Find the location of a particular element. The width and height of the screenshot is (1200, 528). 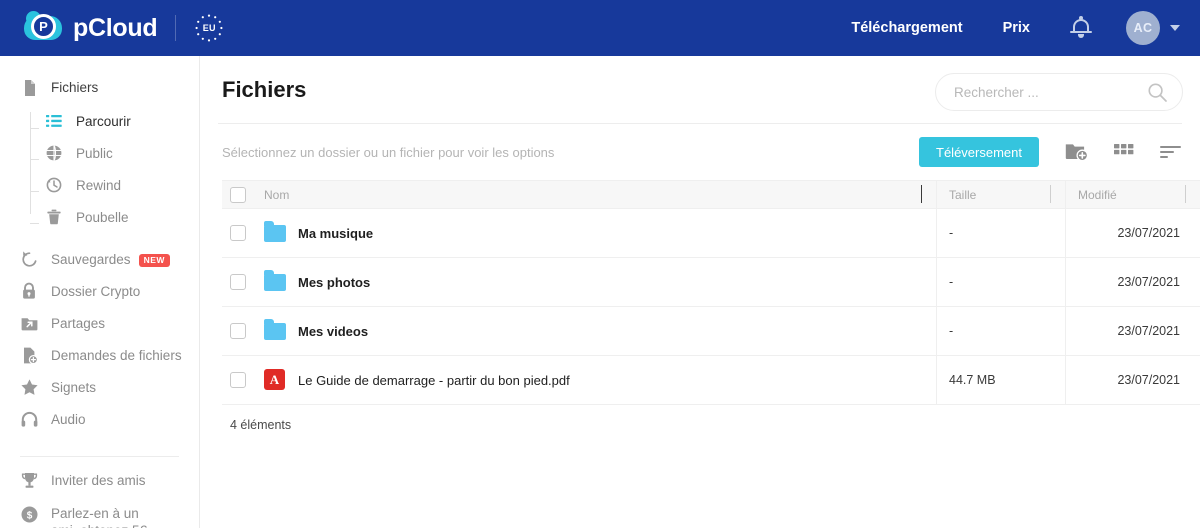

sidebar-item-sauvegardes: Sauvegardes NEW is located at coordinates (99, 266).